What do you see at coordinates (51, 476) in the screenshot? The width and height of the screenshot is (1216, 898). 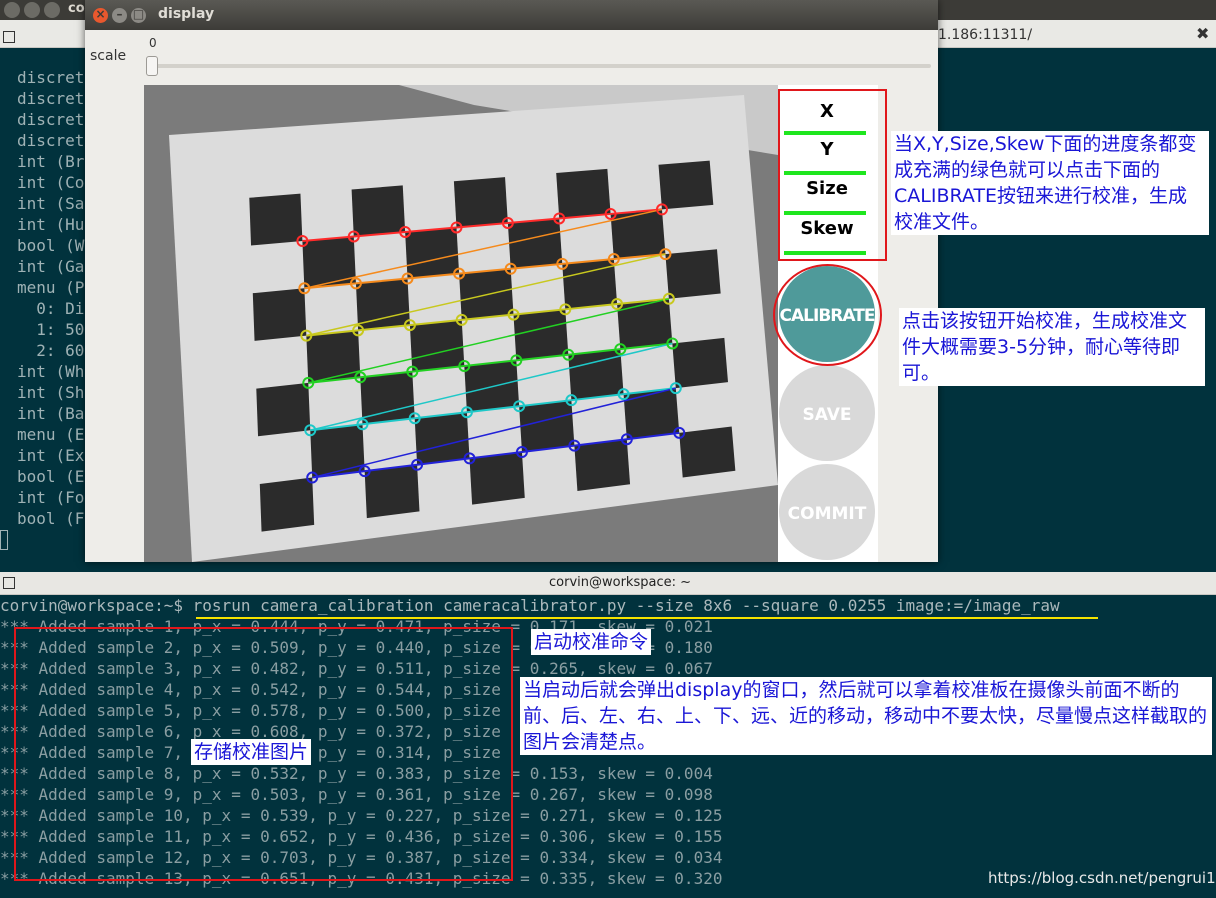 I see `terminal-line: bool (E` at bounding box center [51, 476].